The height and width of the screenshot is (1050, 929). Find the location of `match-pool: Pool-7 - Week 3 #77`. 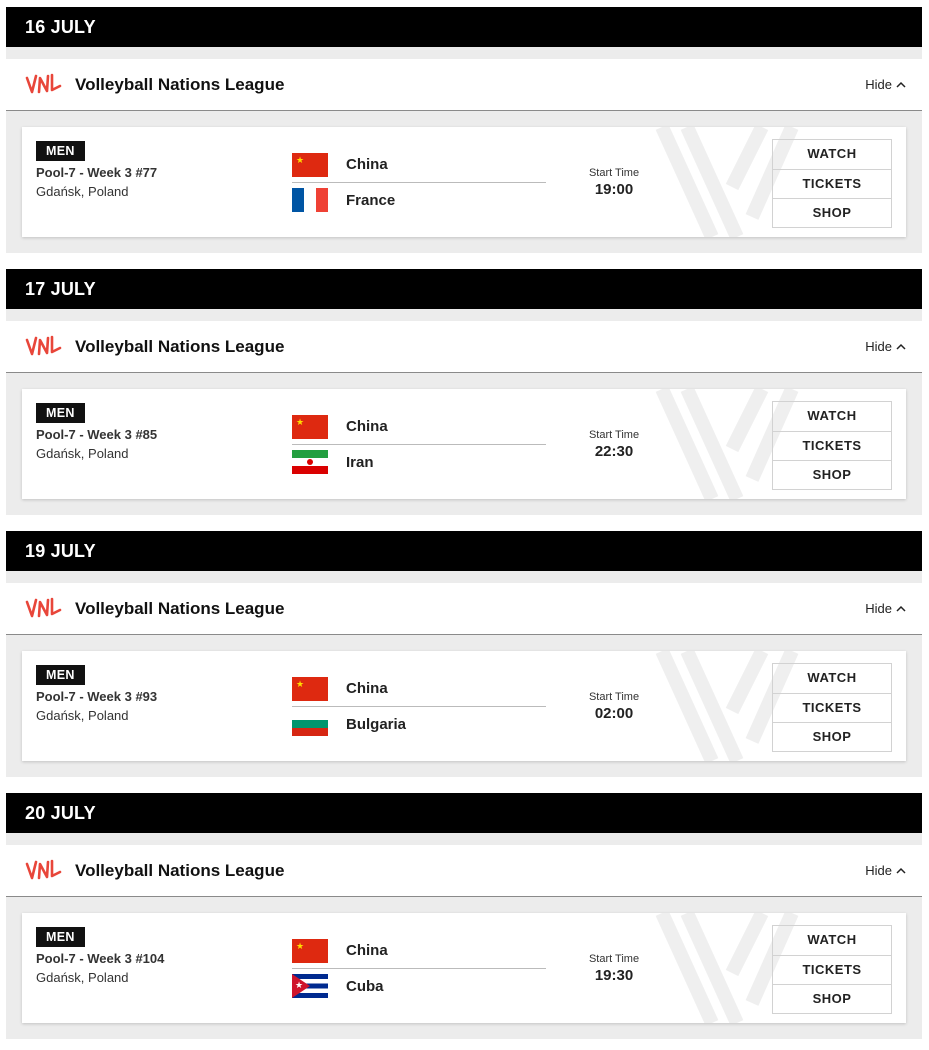

match-pool: Pool-7 - Week 3 #77 is located at coordinates (97, 172).